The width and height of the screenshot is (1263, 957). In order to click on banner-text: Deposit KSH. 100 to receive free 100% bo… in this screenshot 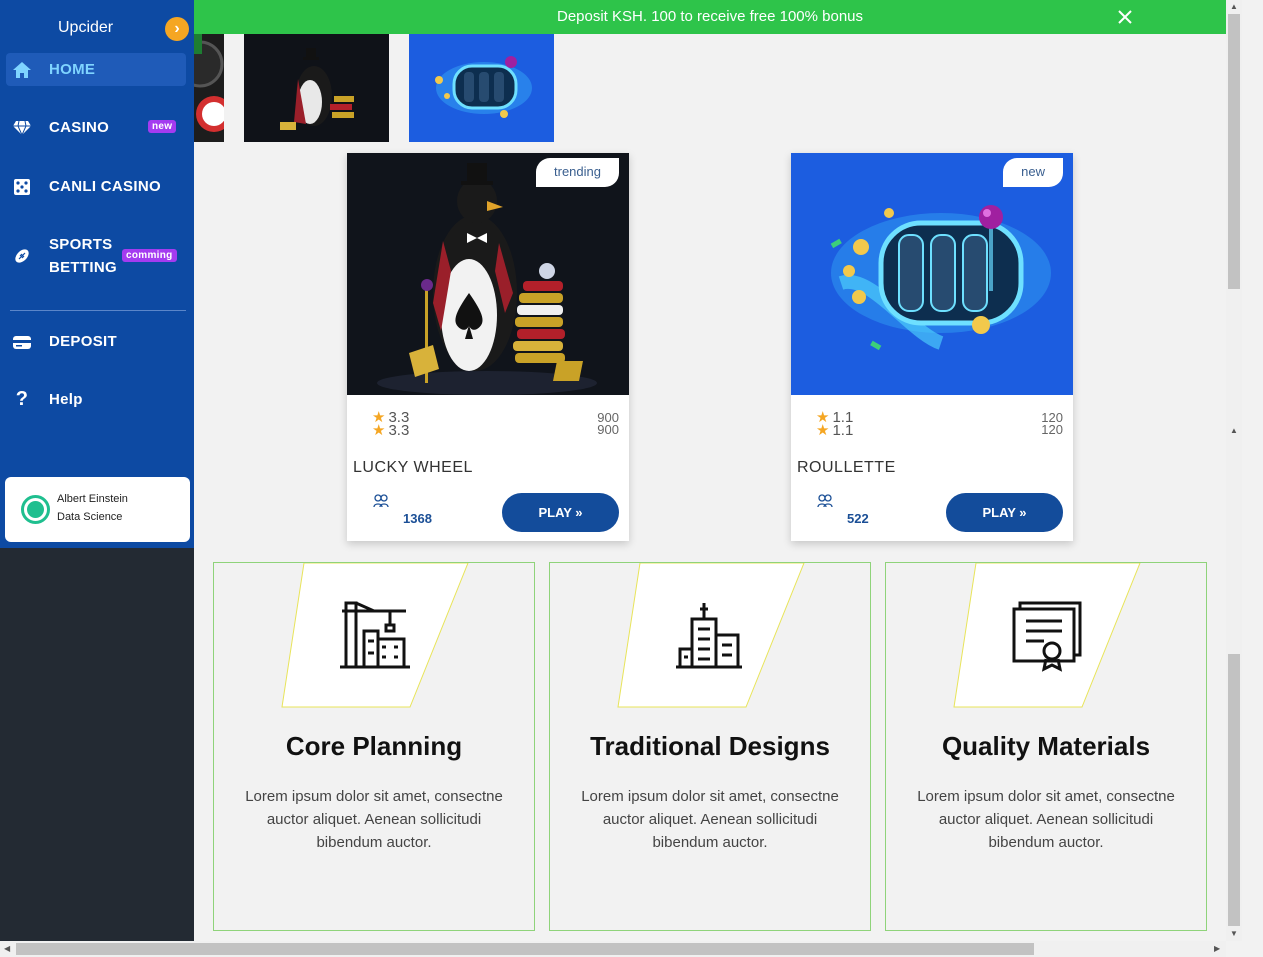, I will do `click(709, 16)`.